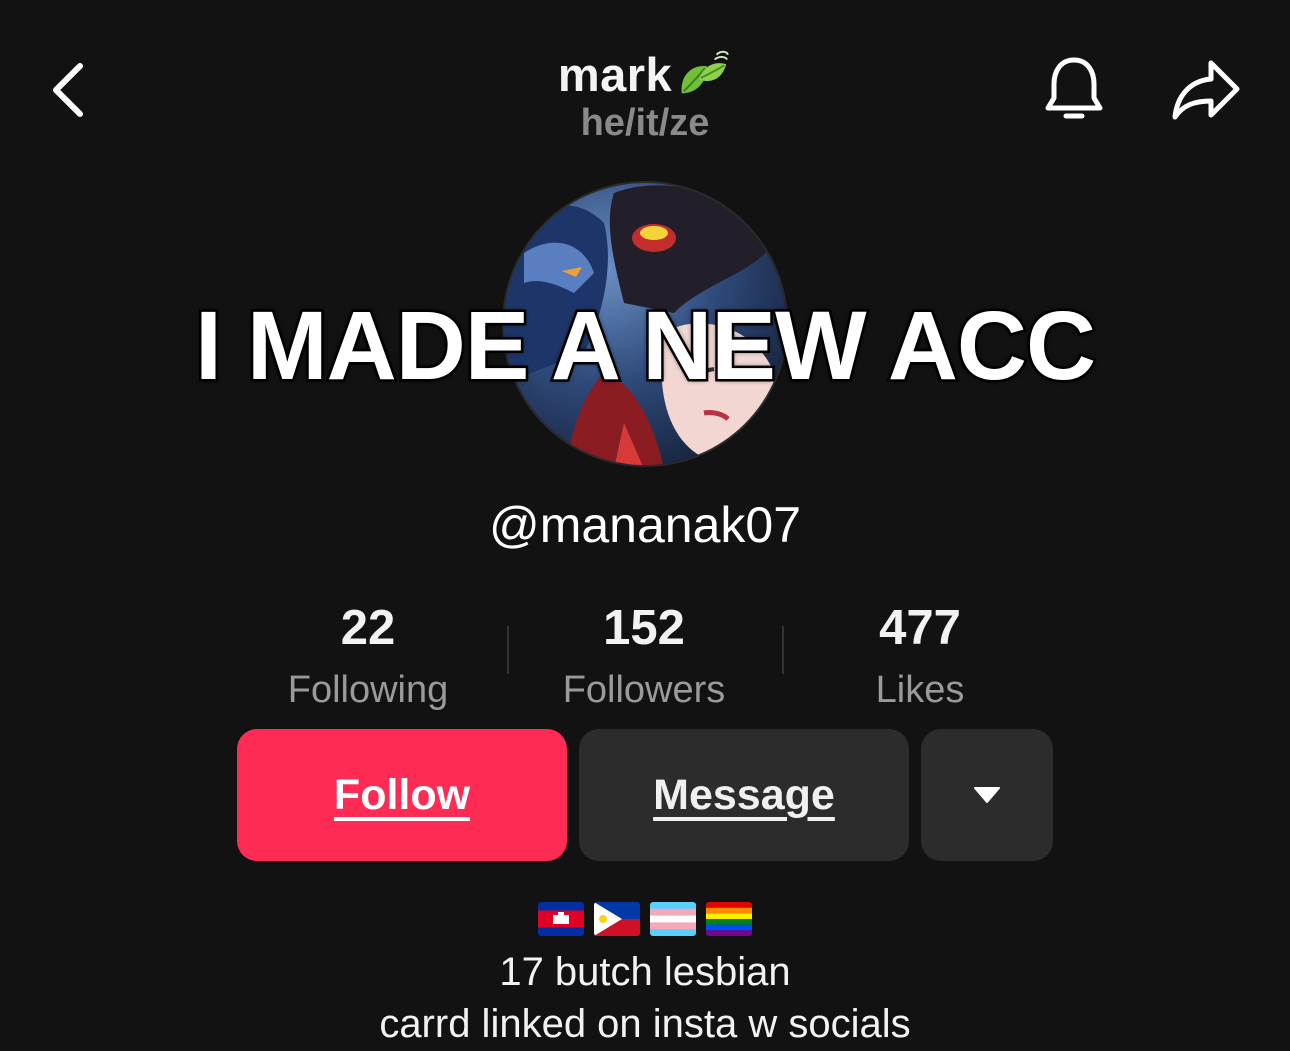 Image resolution: width=1290 pixels, height=1051 pixels. What do you see at coordinates (368, 690) in the screenshot?
I see `following-label: Following` at bounding box center [368, 690].